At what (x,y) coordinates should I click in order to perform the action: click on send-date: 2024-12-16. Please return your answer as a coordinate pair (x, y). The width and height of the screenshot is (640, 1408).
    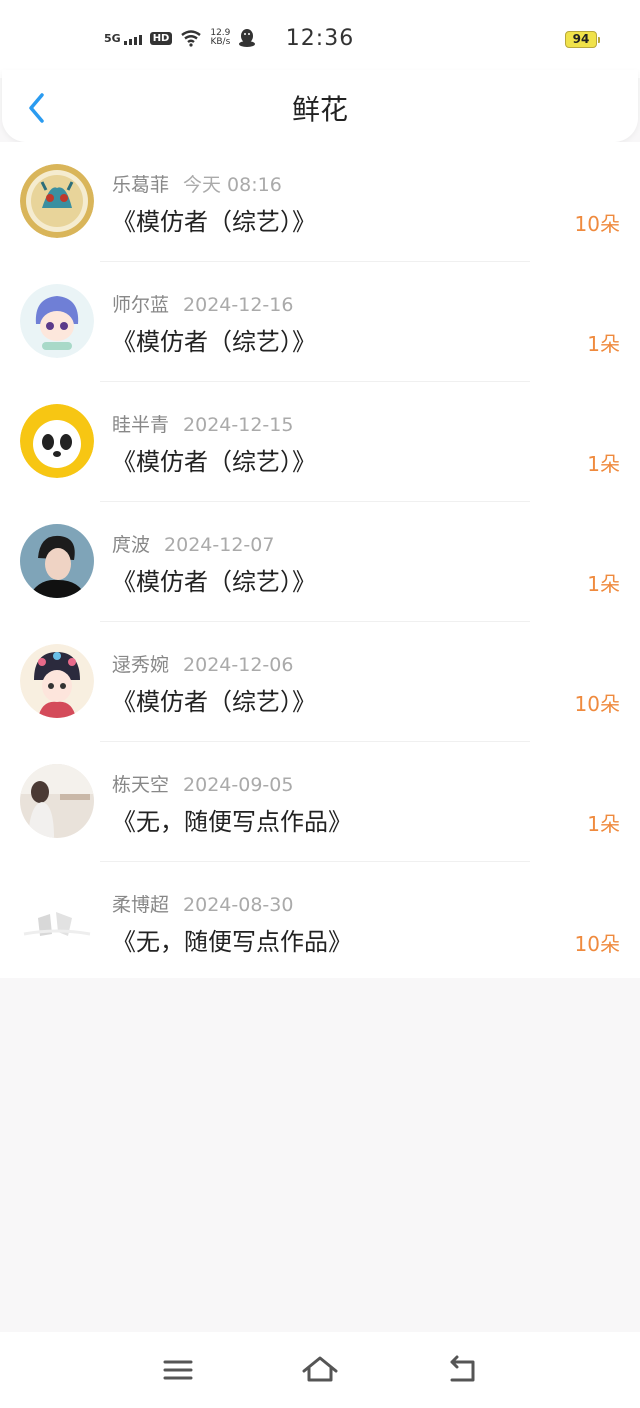
    Looking at the image, I should click on (238, 305).